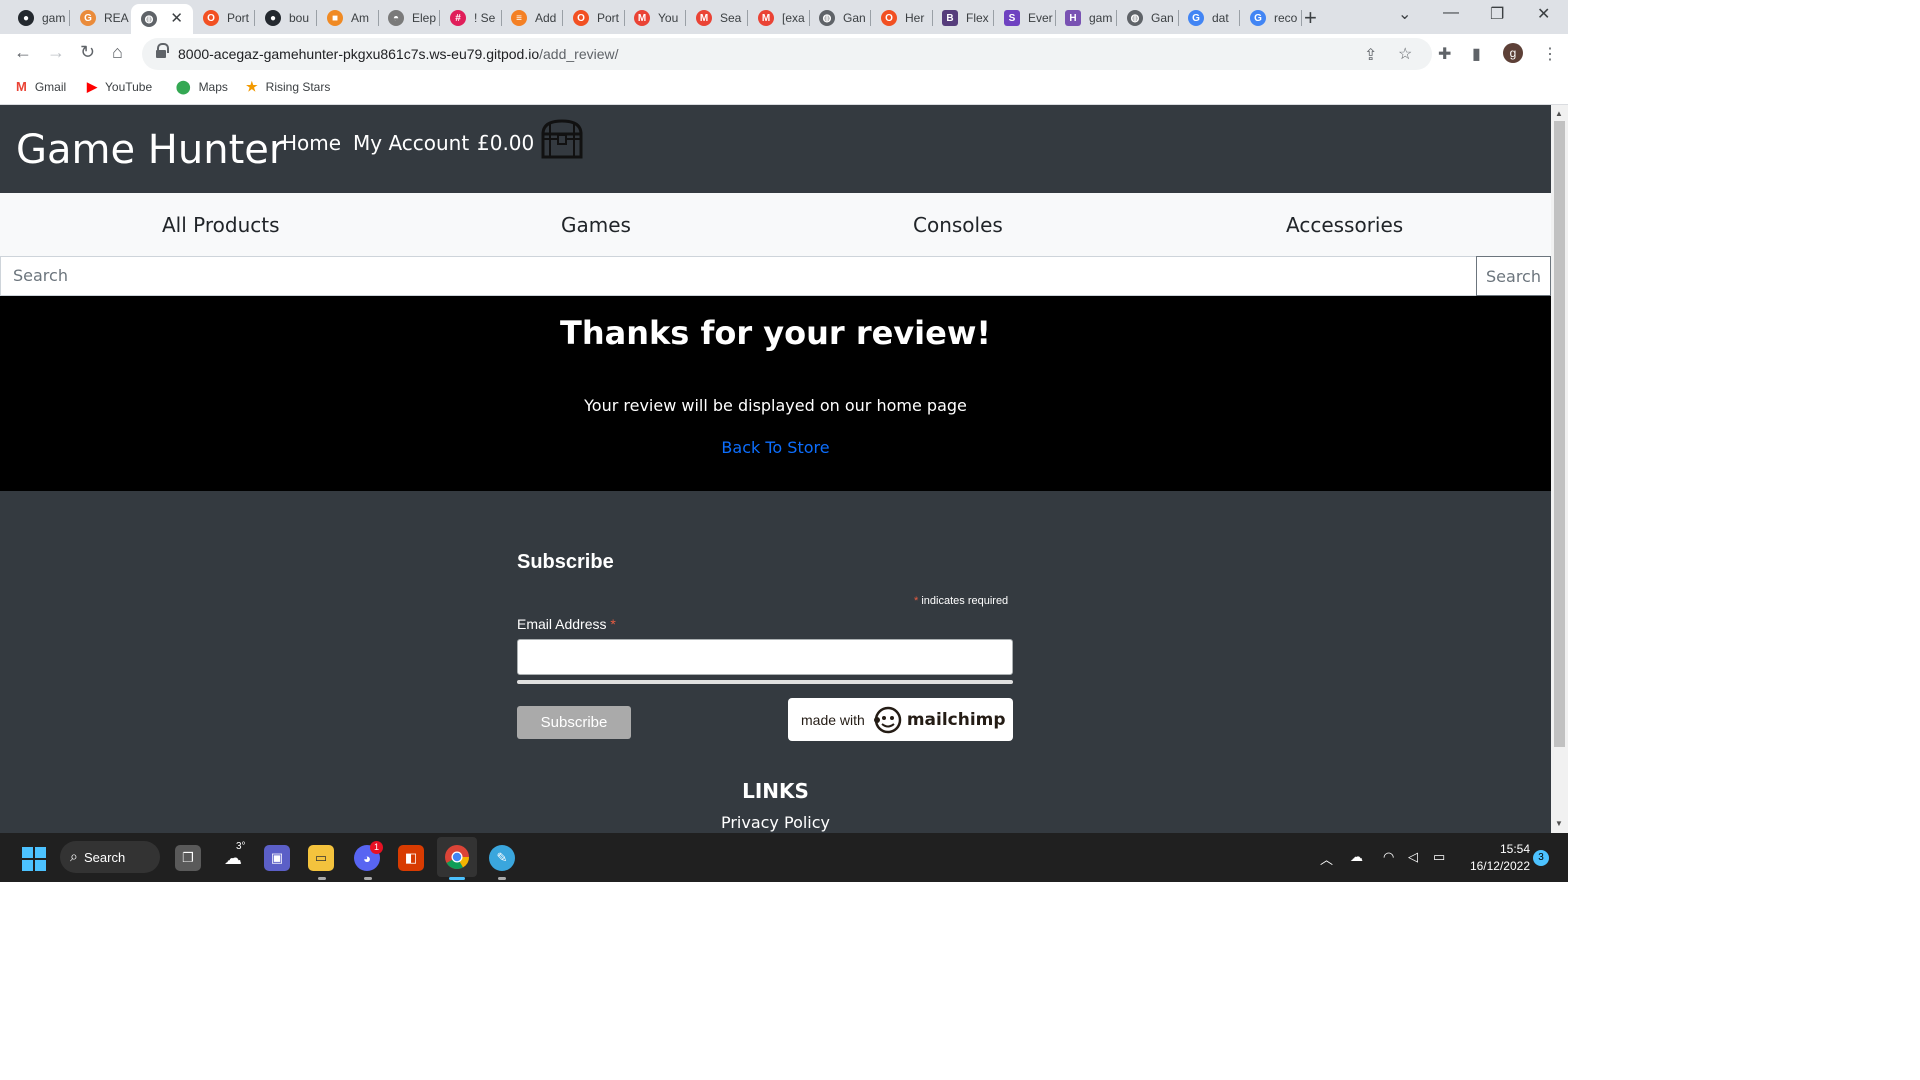  What do you see at coordinates (34, 859) in the screenshot?
I see `windows-start-icon` at bounding box center [34, 859].